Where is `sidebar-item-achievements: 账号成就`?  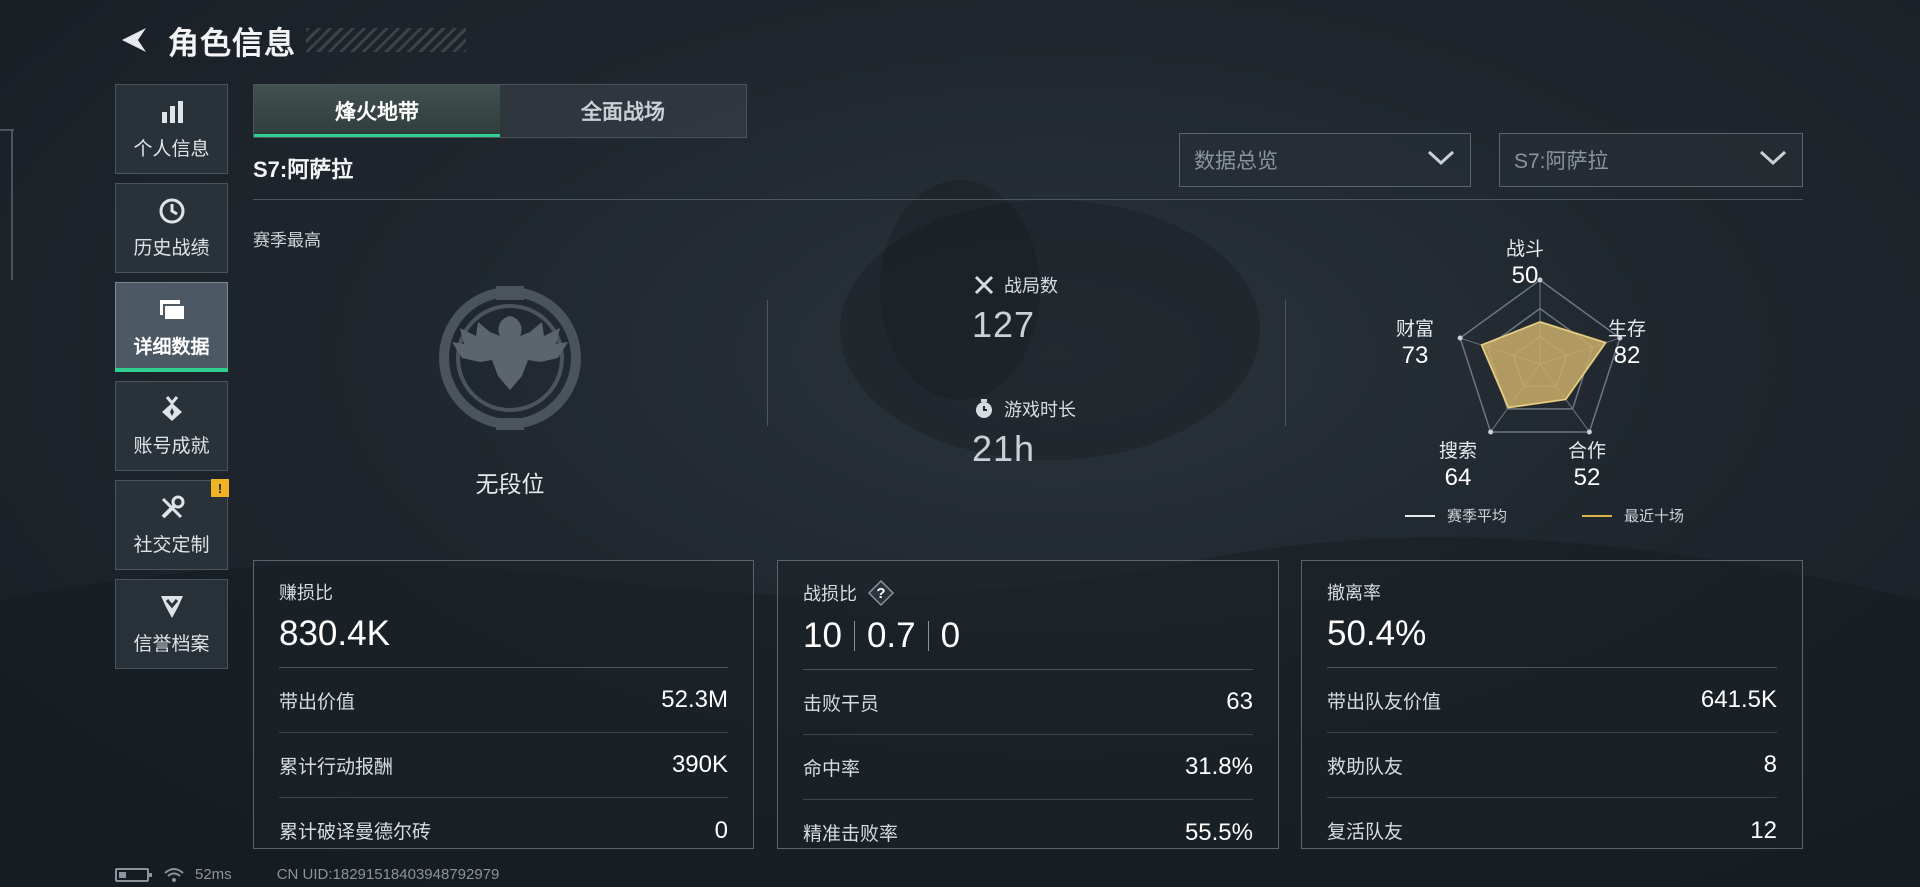
sidebar-item-achievements: 账号成就 is located at coordinates (171, 426).